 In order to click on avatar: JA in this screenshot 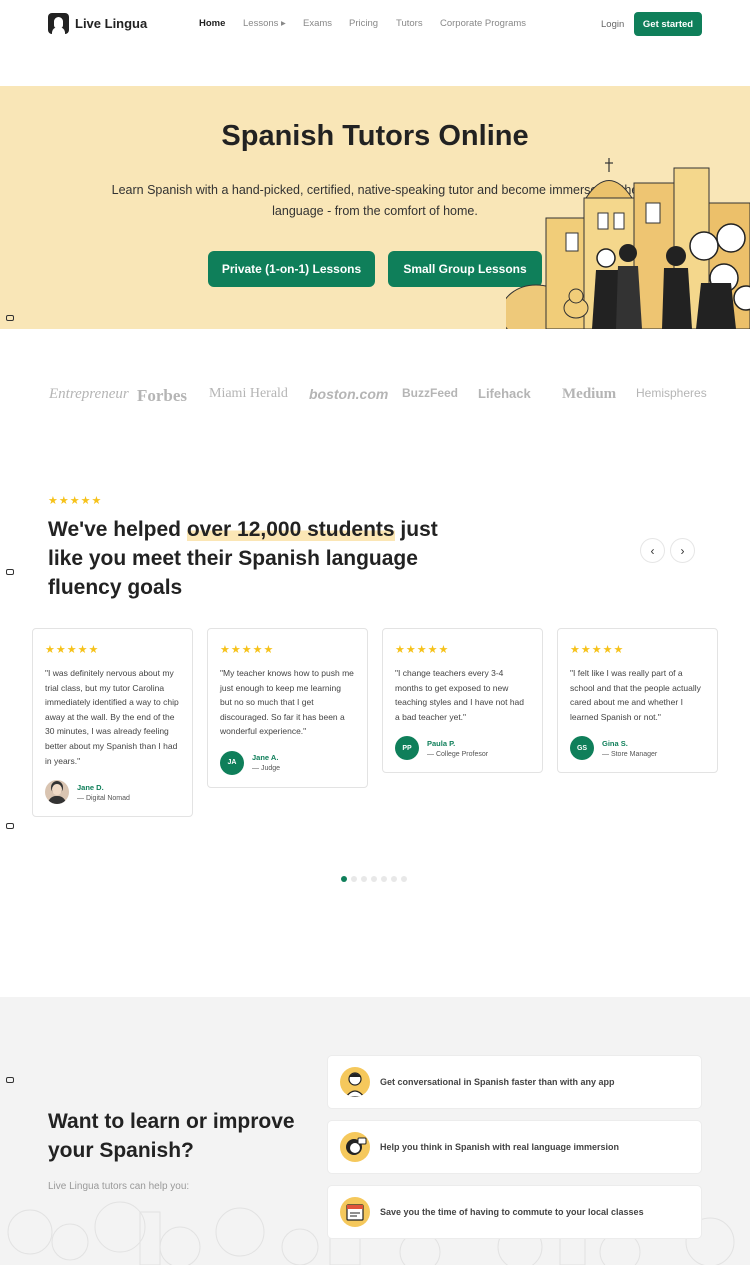, I will do `click(232, 762)`.